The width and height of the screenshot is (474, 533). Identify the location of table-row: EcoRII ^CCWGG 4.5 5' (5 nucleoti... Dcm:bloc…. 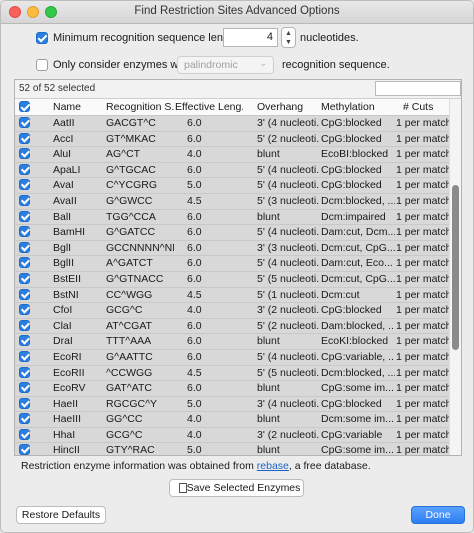
(233, 373).